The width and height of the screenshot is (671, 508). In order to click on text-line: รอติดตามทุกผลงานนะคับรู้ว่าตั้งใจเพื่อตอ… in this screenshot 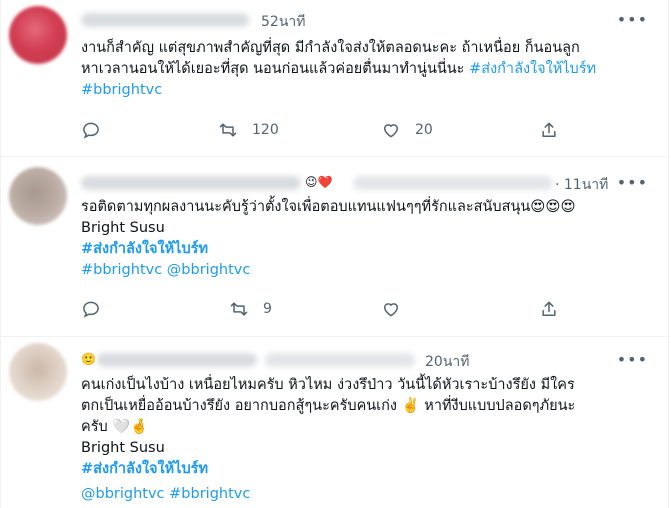, I will do `click(328, 207)`.